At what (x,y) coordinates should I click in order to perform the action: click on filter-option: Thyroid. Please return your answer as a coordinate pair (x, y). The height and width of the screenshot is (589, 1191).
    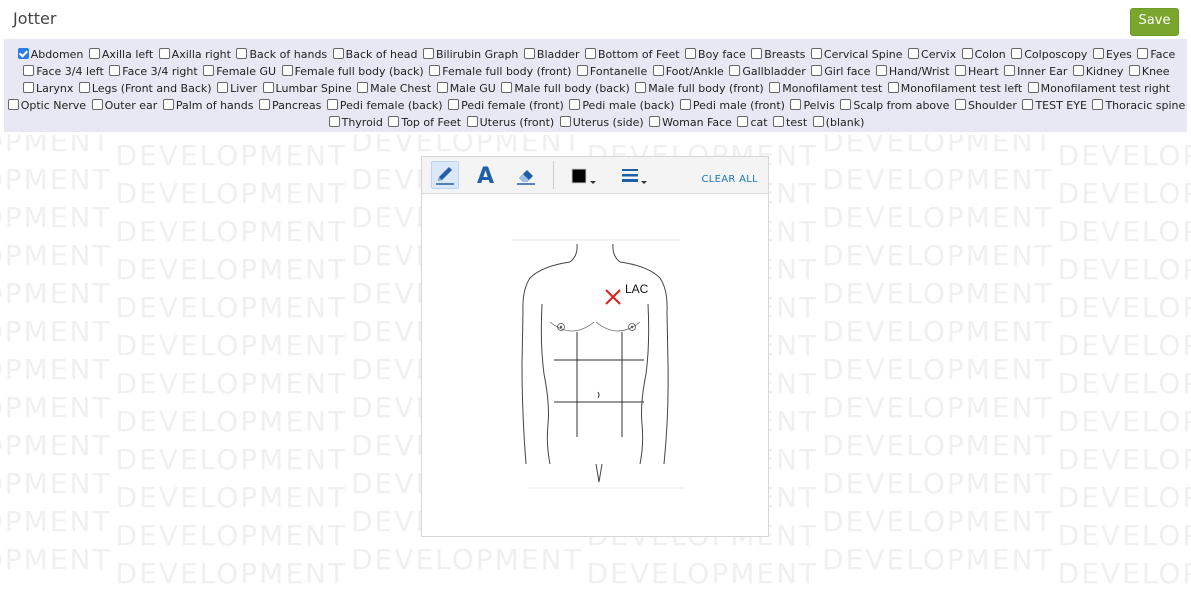
    Looking at the image, I should click on (355, 122).